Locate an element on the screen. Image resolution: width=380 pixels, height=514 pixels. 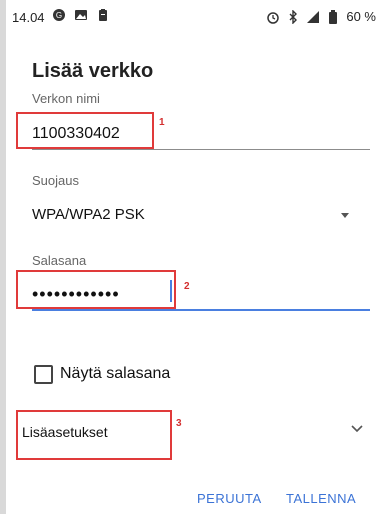
show-password-label: Näytä salasana is located at coordinates (115, 374).